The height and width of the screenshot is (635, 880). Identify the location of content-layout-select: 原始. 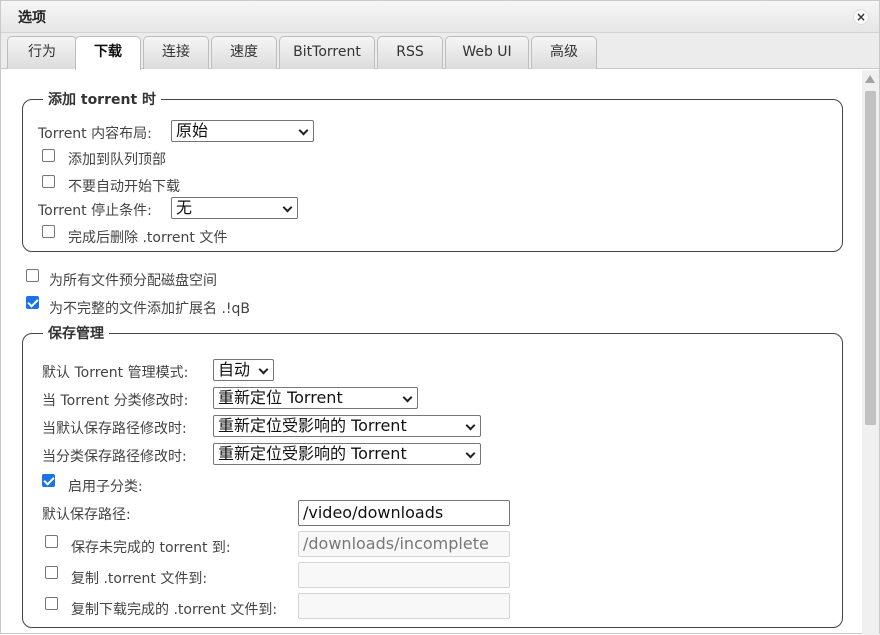
(242, 131).